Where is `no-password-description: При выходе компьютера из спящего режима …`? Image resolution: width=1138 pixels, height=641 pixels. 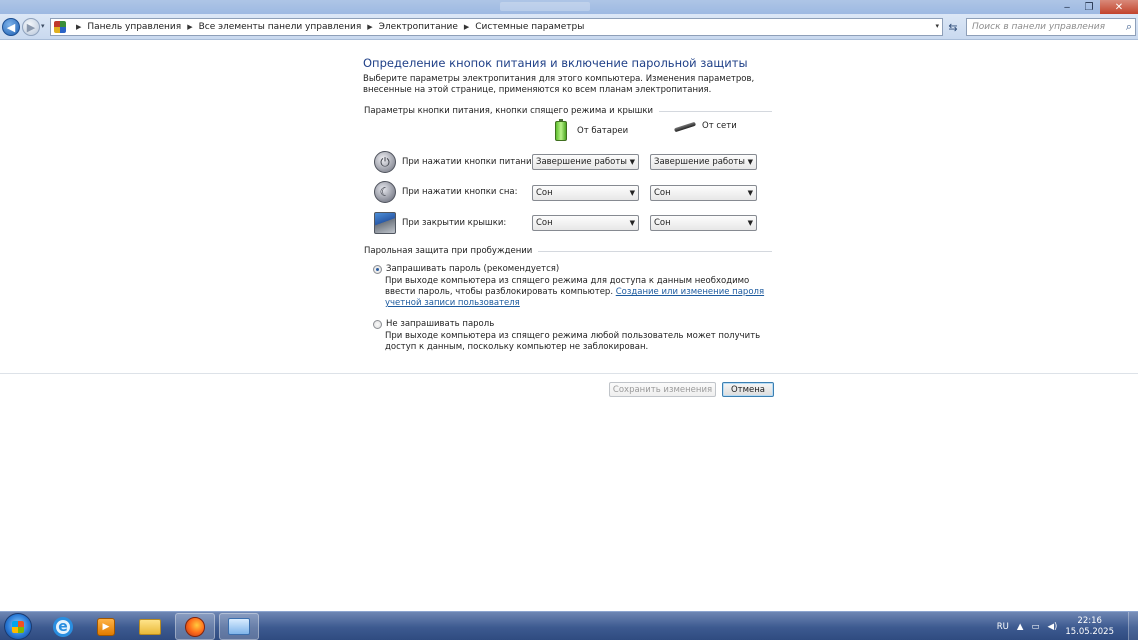
no-password-description: При выходе компьютера из спящего режима … is located at coordinates (573, 341).